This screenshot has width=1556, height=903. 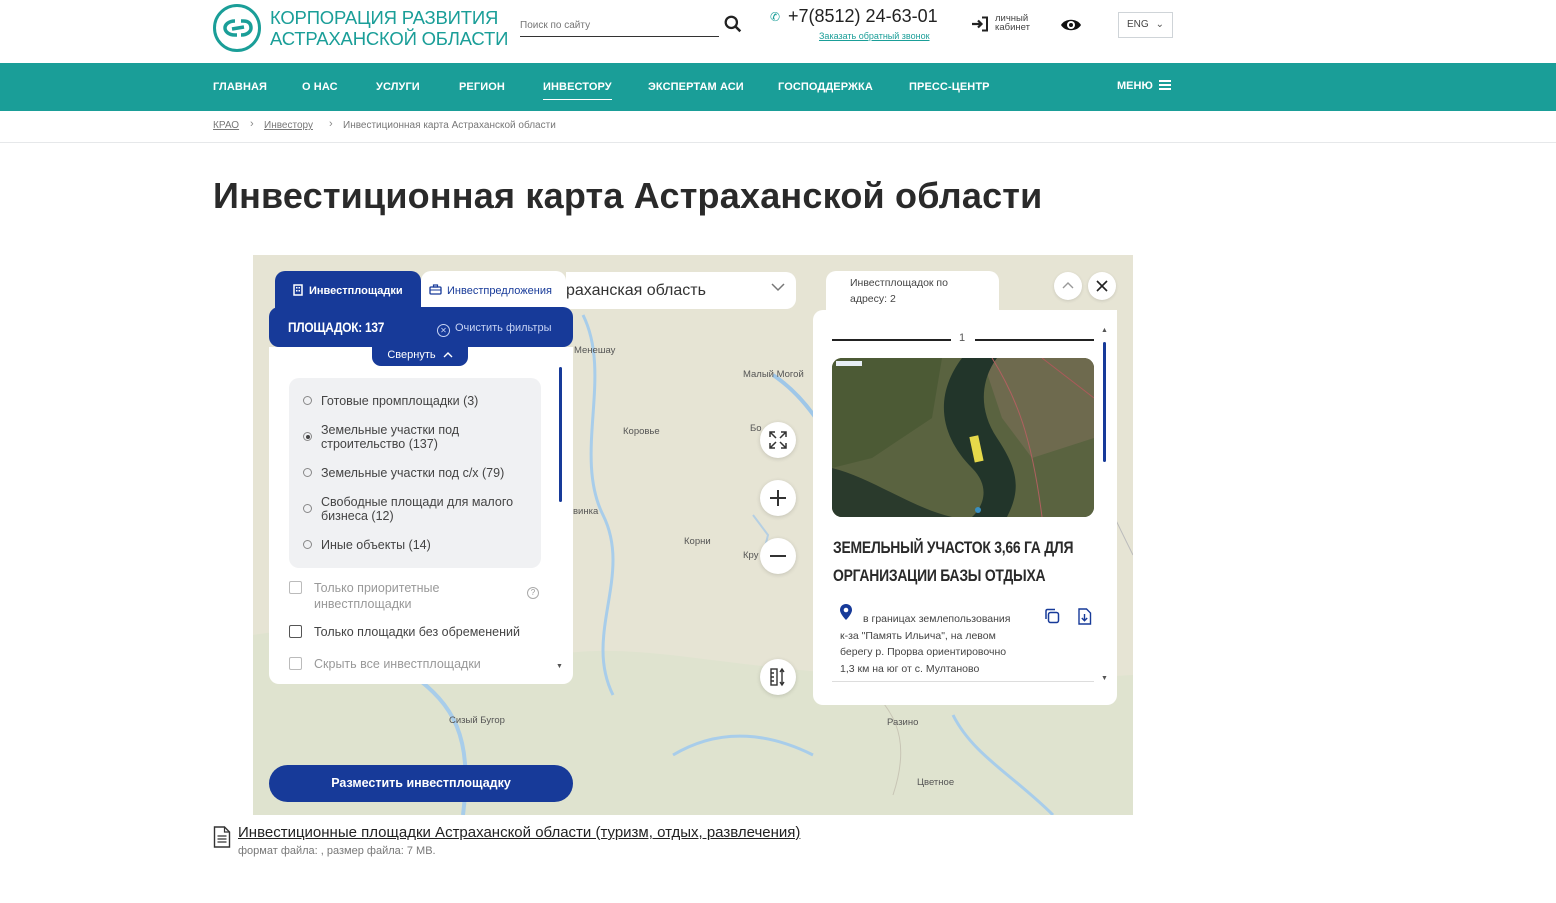 I want to click on nav-item-experts: ЭКСПЕРТАМ АСИ, so click(x=696, y=87).